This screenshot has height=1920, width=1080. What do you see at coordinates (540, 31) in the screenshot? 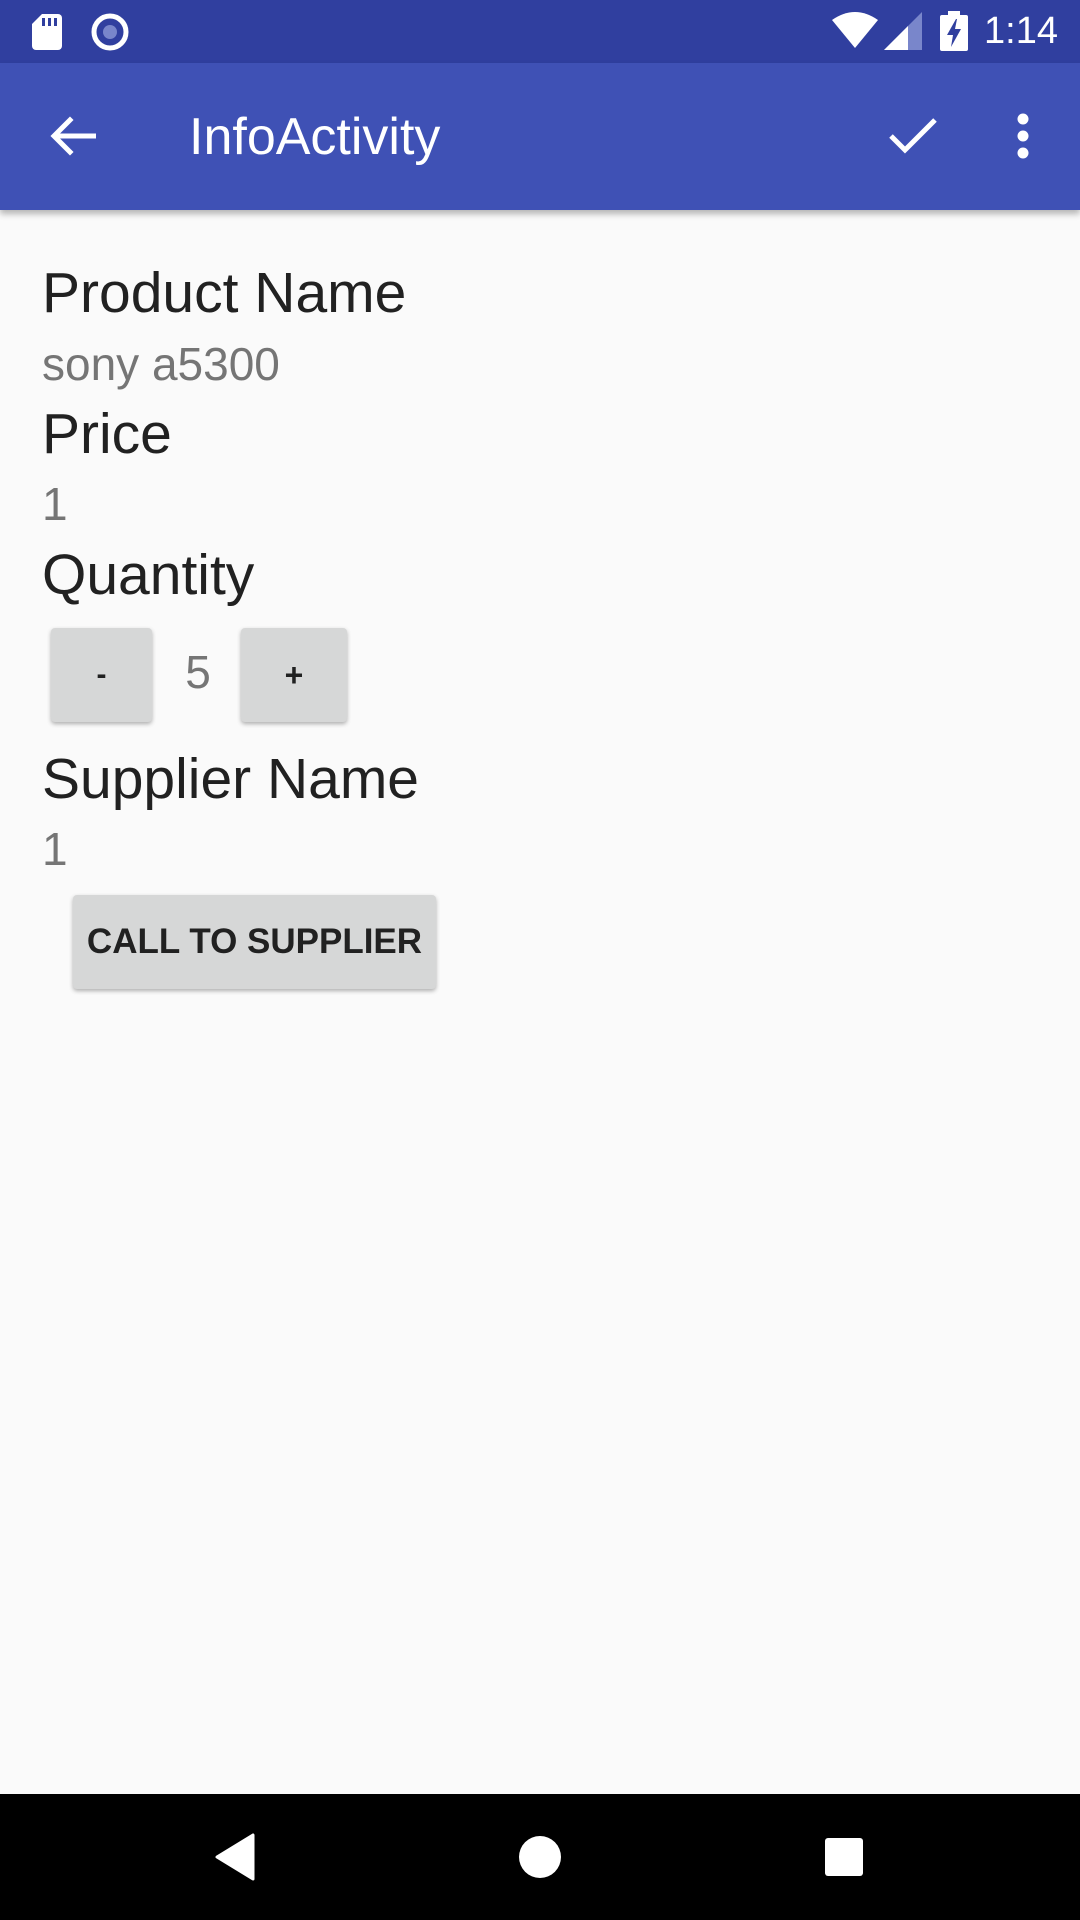
I see `status-bar: 1:14` at bounding box center [540, 31].